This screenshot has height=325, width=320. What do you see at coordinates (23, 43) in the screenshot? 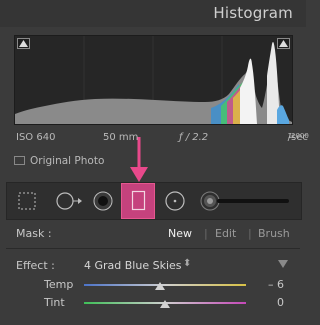
I see `shadow-clipping-toggle` at bounding box center [23, 43].